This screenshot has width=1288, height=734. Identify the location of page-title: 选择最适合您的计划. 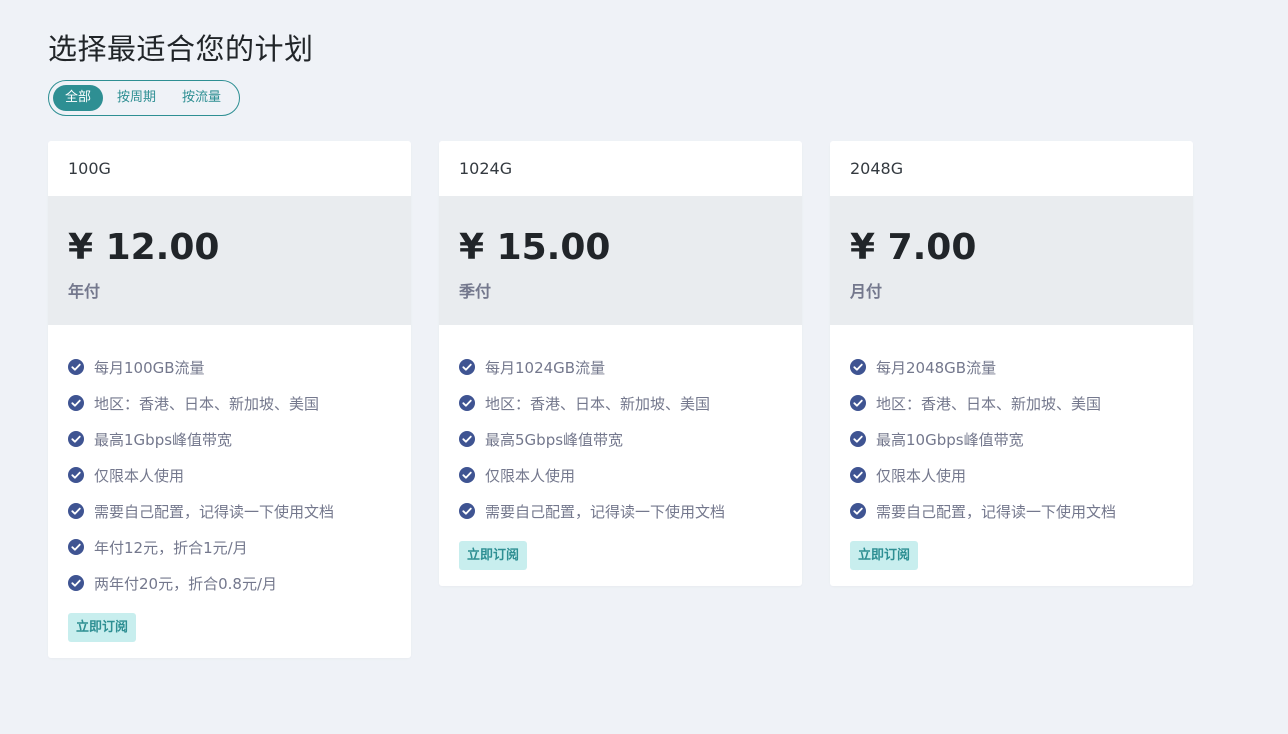
(181, 49).